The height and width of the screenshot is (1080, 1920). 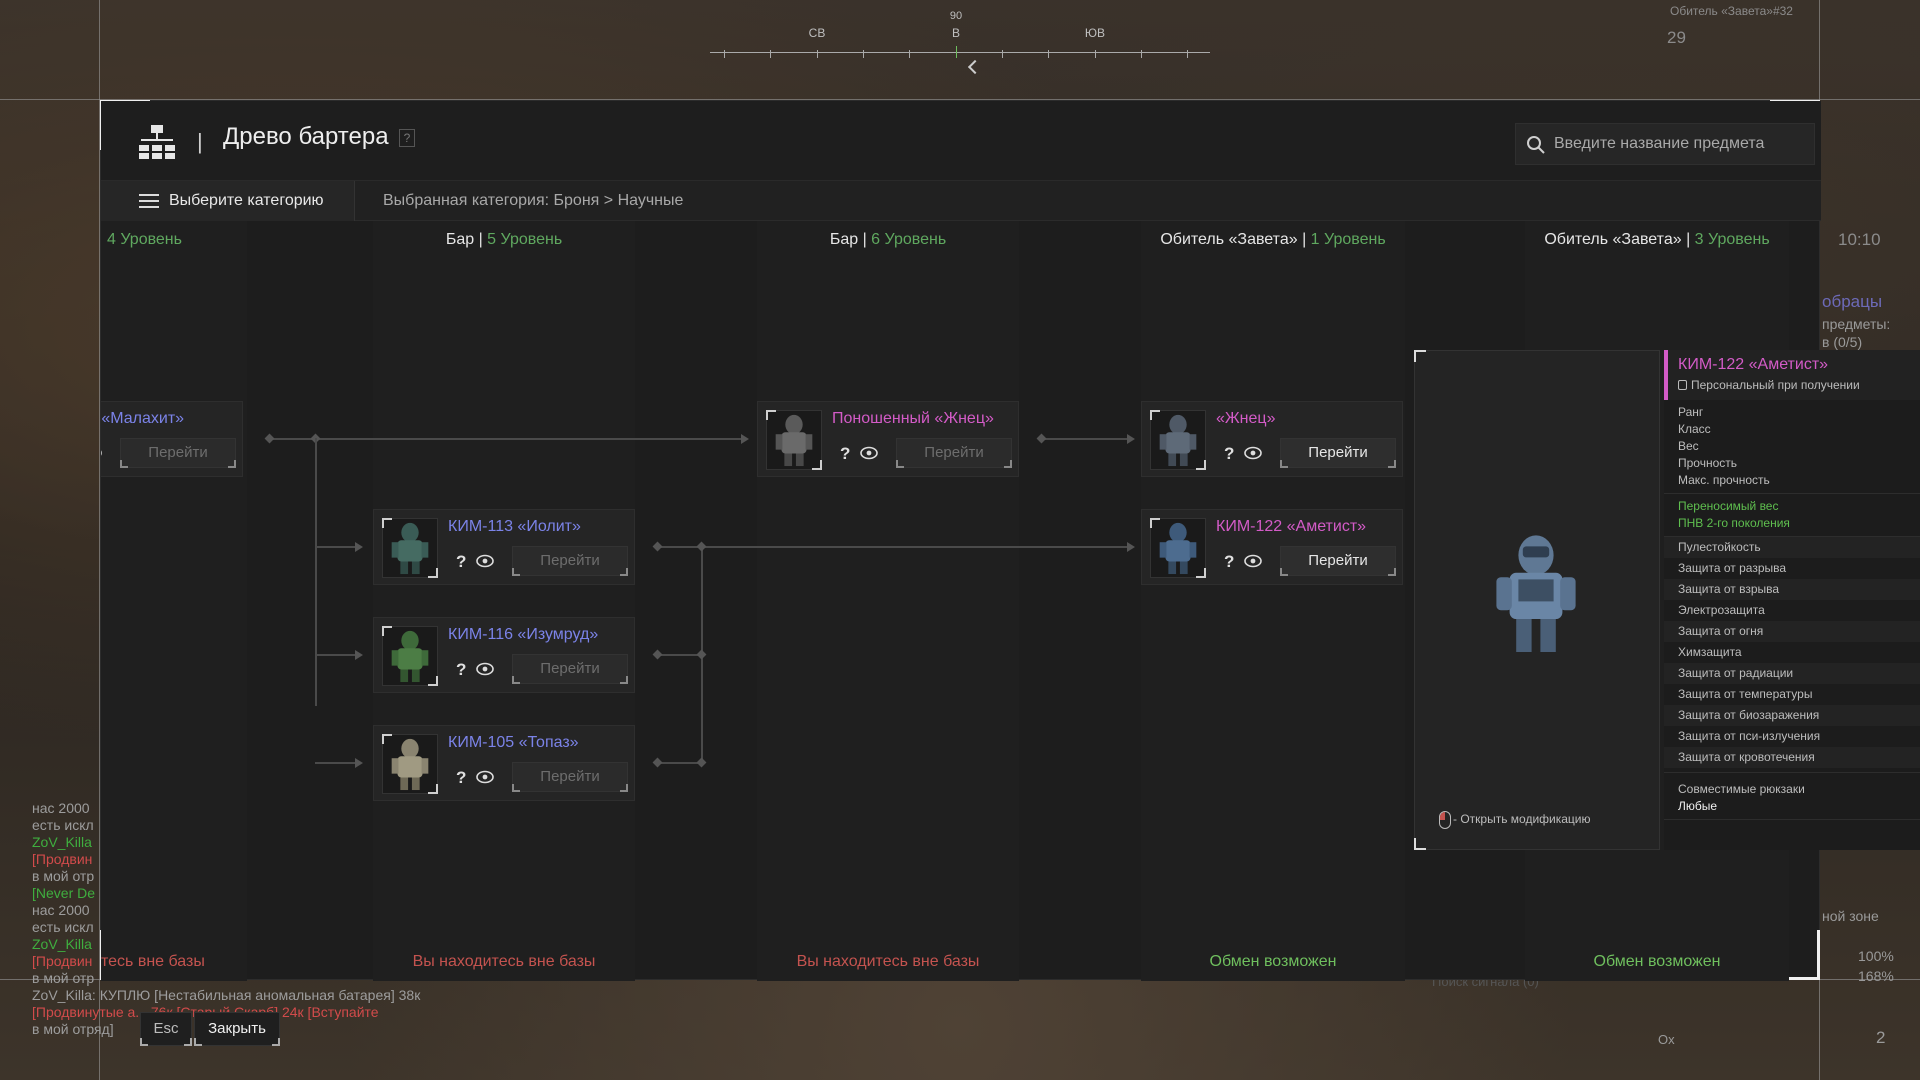 I want to click on hud-side-text: предметы:, so click(x=1856, y=324).